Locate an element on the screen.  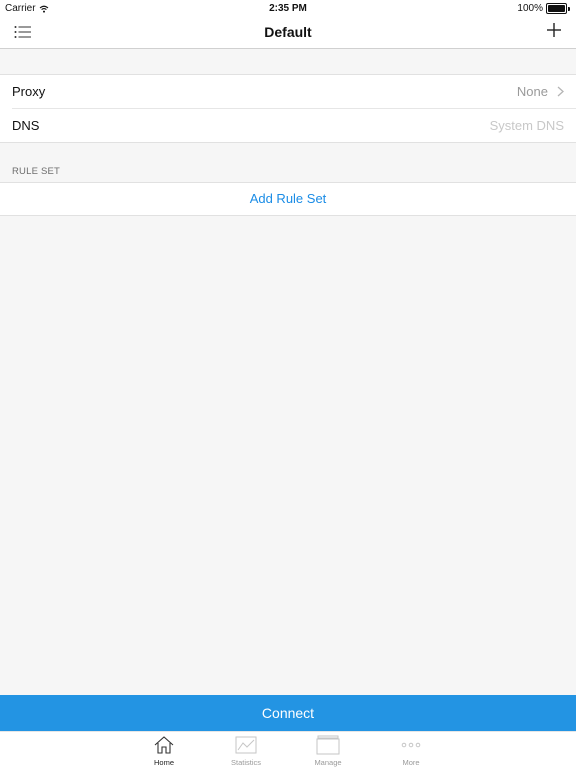
settings-group: Proxy None DNS System DNS is located at coordinates (288, 108).